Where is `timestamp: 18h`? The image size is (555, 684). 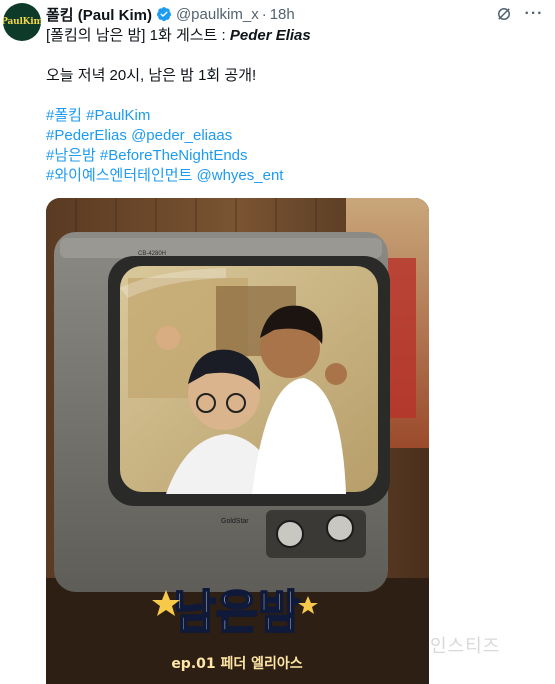
timestamp: 18h is located at coordinates (282, 14).